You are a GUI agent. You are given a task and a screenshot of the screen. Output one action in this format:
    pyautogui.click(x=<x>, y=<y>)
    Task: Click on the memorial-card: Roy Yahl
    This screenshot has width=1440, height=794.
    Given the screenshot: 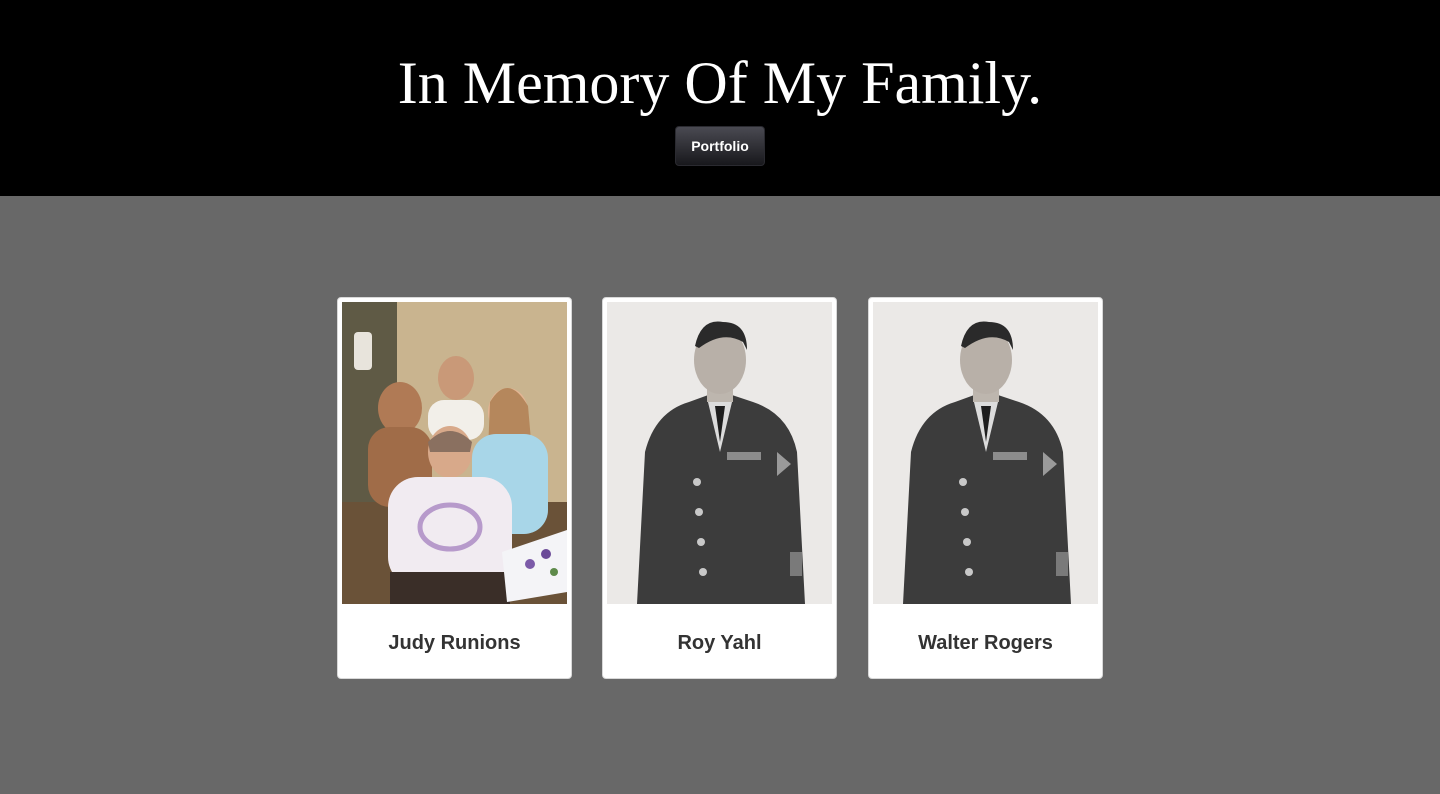 What is the action you would take?
    pyautogui.click(x=719, y=488)
    